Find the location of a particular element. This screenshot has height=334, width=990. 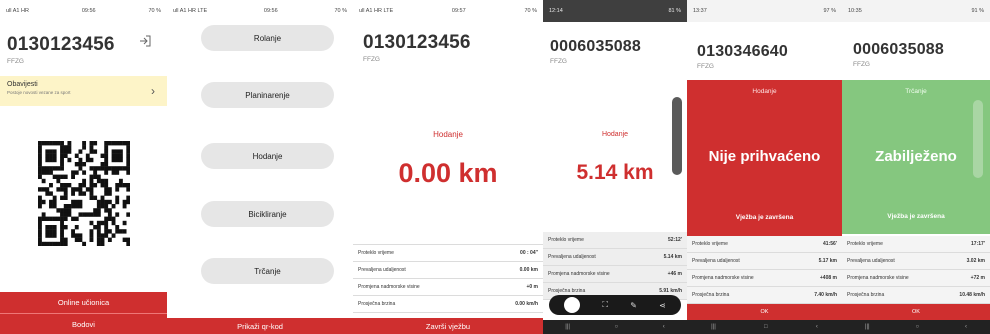

activity-option-bicikliranje: Bicikliranje is located at coordinates (267, 214).